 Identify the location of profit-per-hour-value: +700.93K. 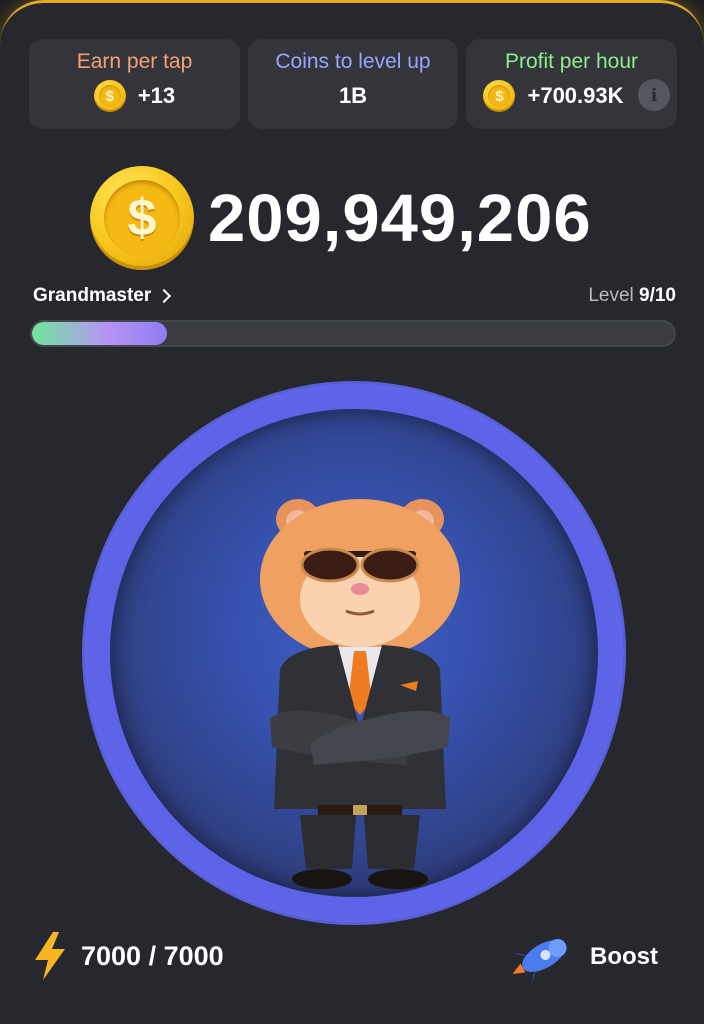
(575, 95).